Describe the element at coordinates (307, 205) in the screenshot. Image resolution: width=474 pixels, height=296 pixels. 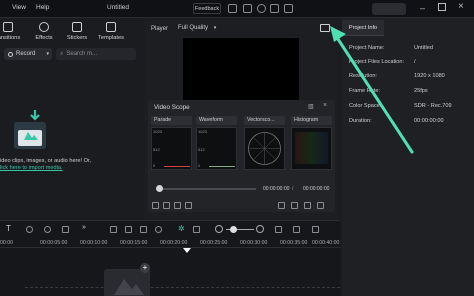
I see `volume-icon` at that location.